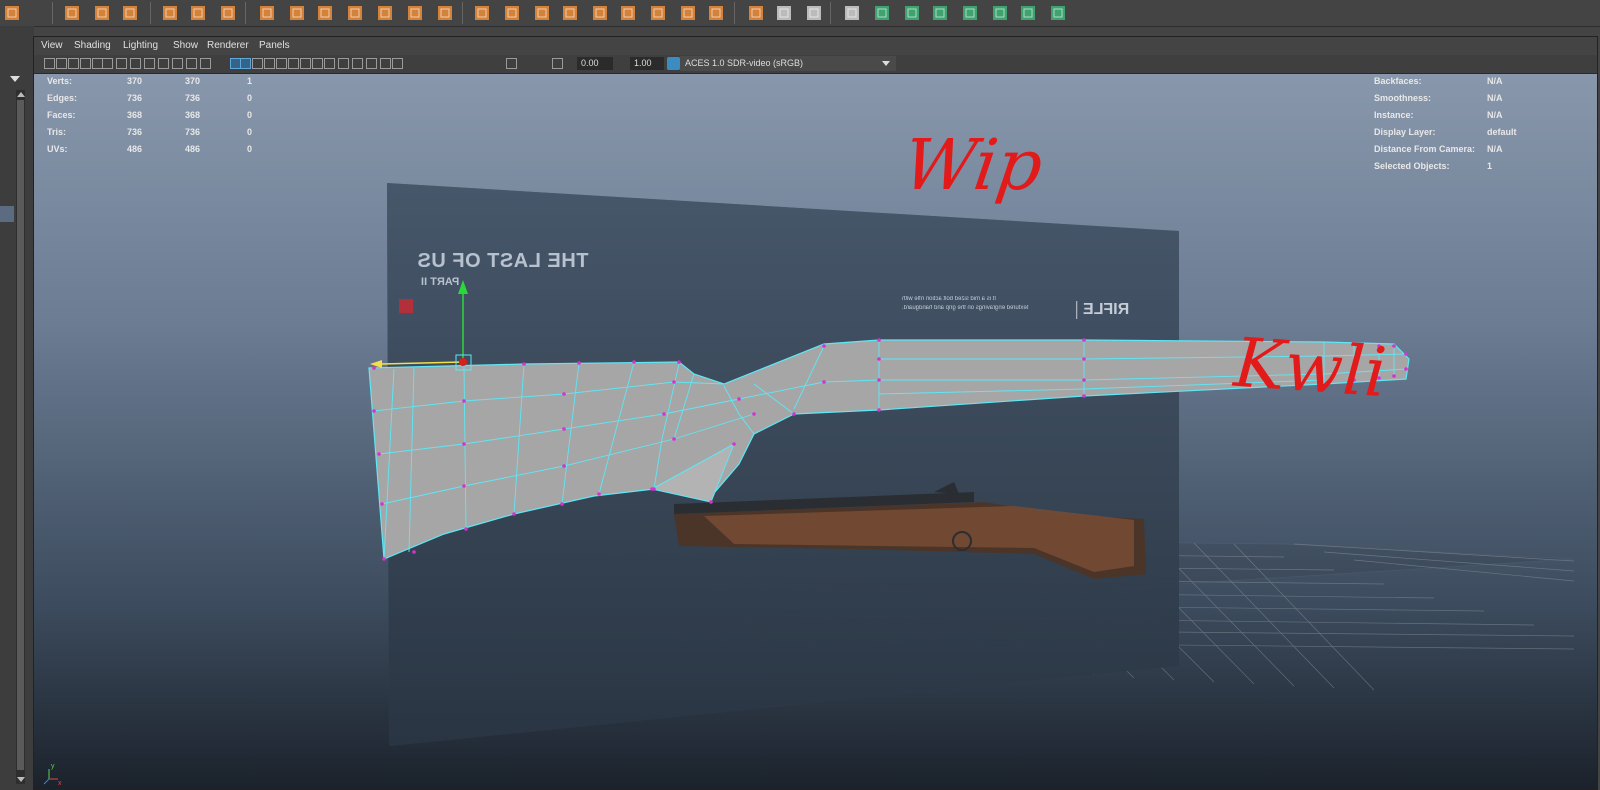 This screenshot has height=790, width=1600. I want to click on lights-icon, so click(281, 63).